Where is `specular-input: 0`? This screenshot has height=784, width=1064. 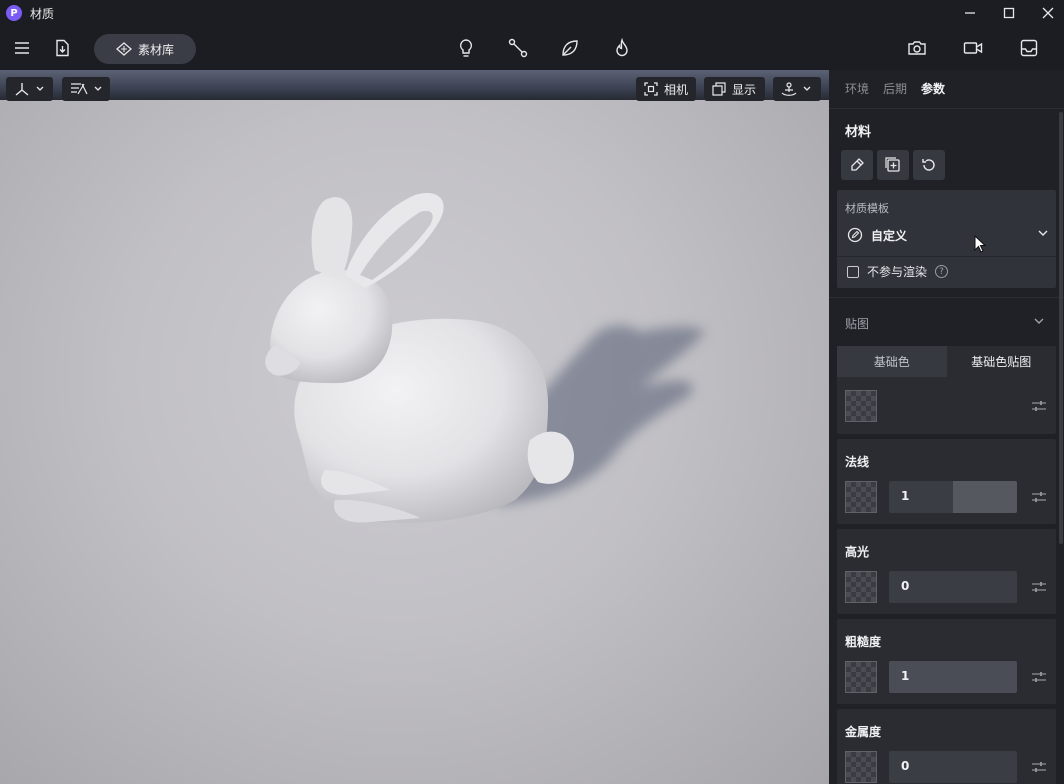 specular-input: 0 is located at coordinates (953, 587).